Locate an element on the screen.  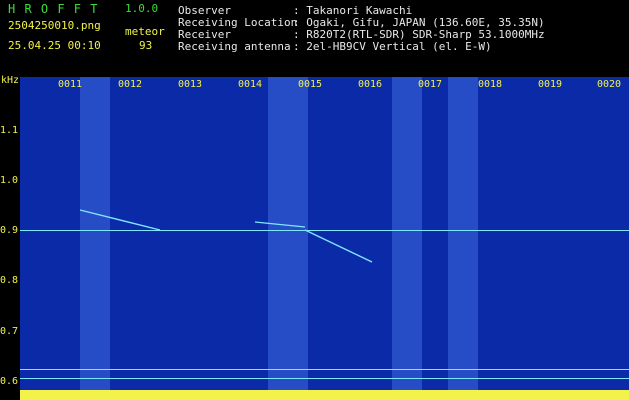
signal-level-bar is located at coordinates (324, 395).